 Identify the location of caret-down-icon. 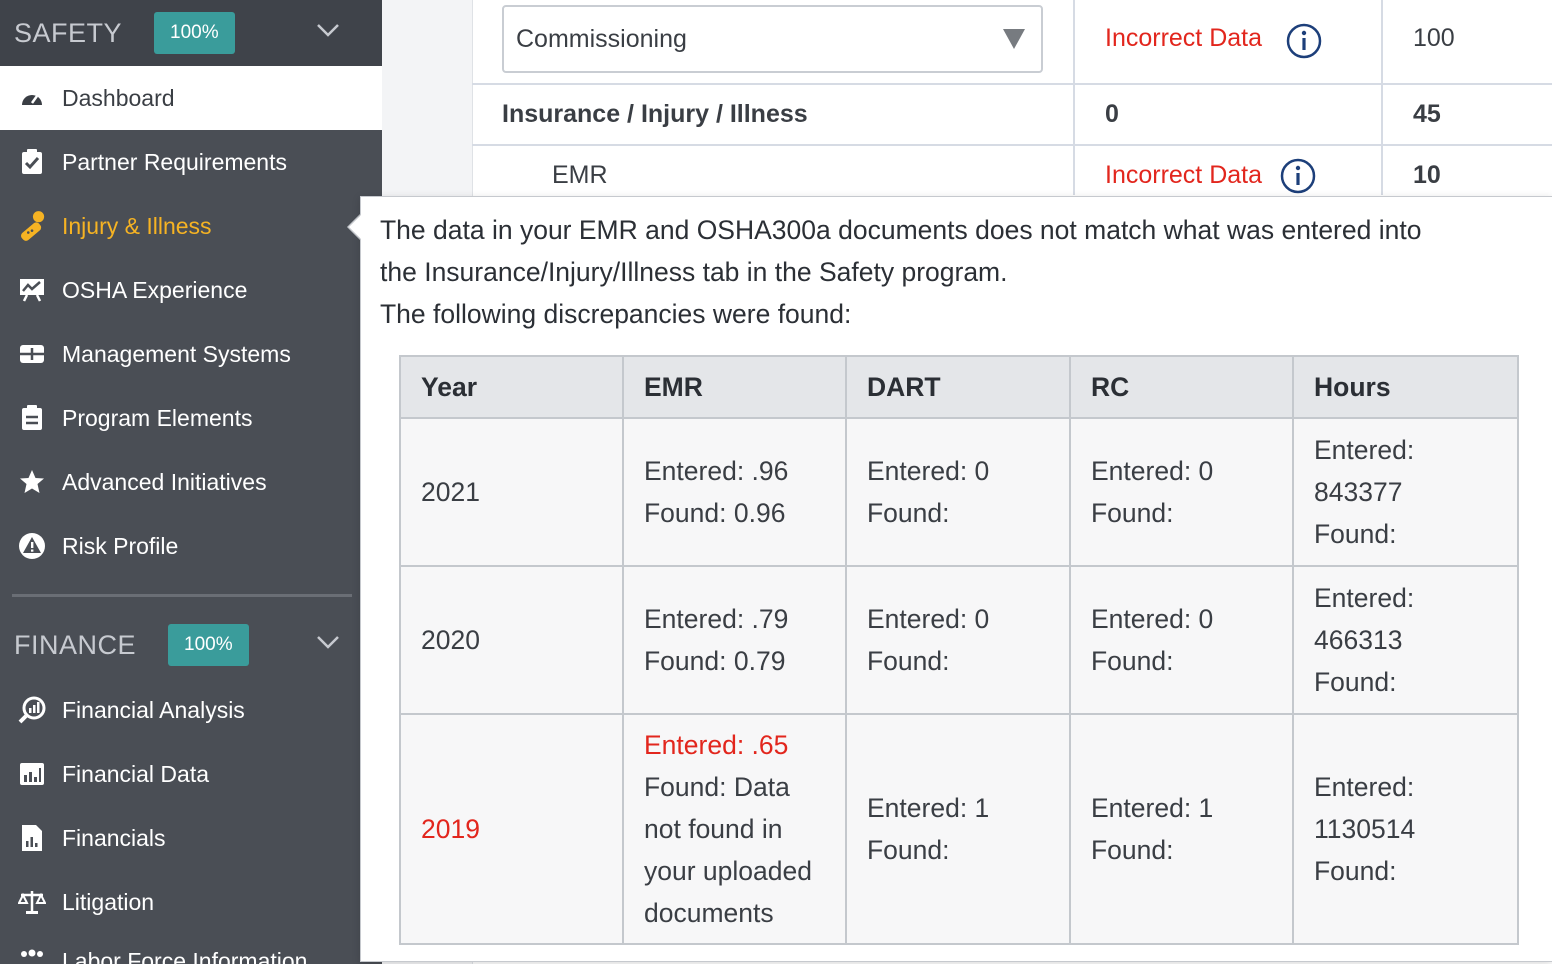
(1014, 39).